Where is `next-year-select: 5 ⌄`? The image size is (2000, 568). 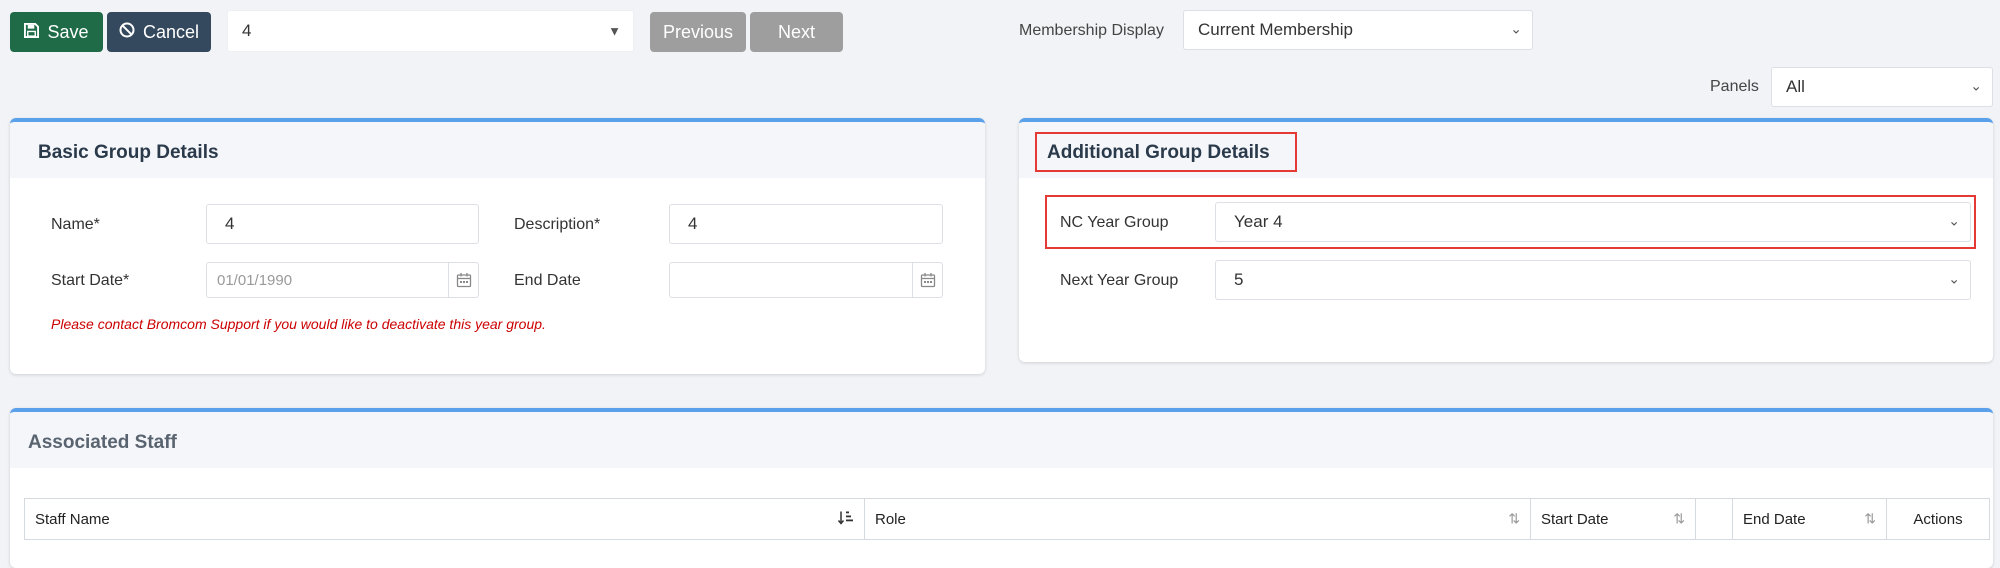
next-year-select: 5 ⌄ is located at coordinates (1593, 280).